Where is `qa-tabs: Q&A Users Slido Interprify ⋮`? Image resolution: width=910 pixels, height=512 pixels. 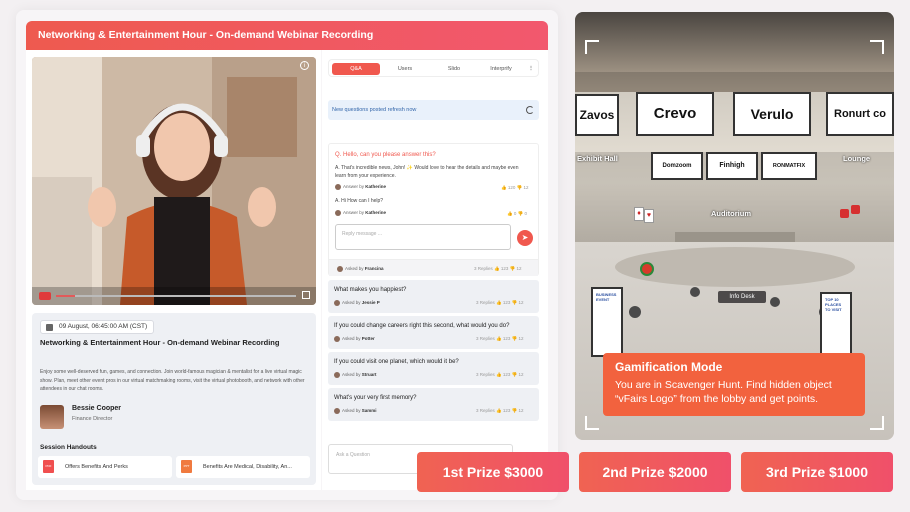 qa-tabs: Q&A Users Slido Interprify ⋮ is located at coordinates (433, 68).